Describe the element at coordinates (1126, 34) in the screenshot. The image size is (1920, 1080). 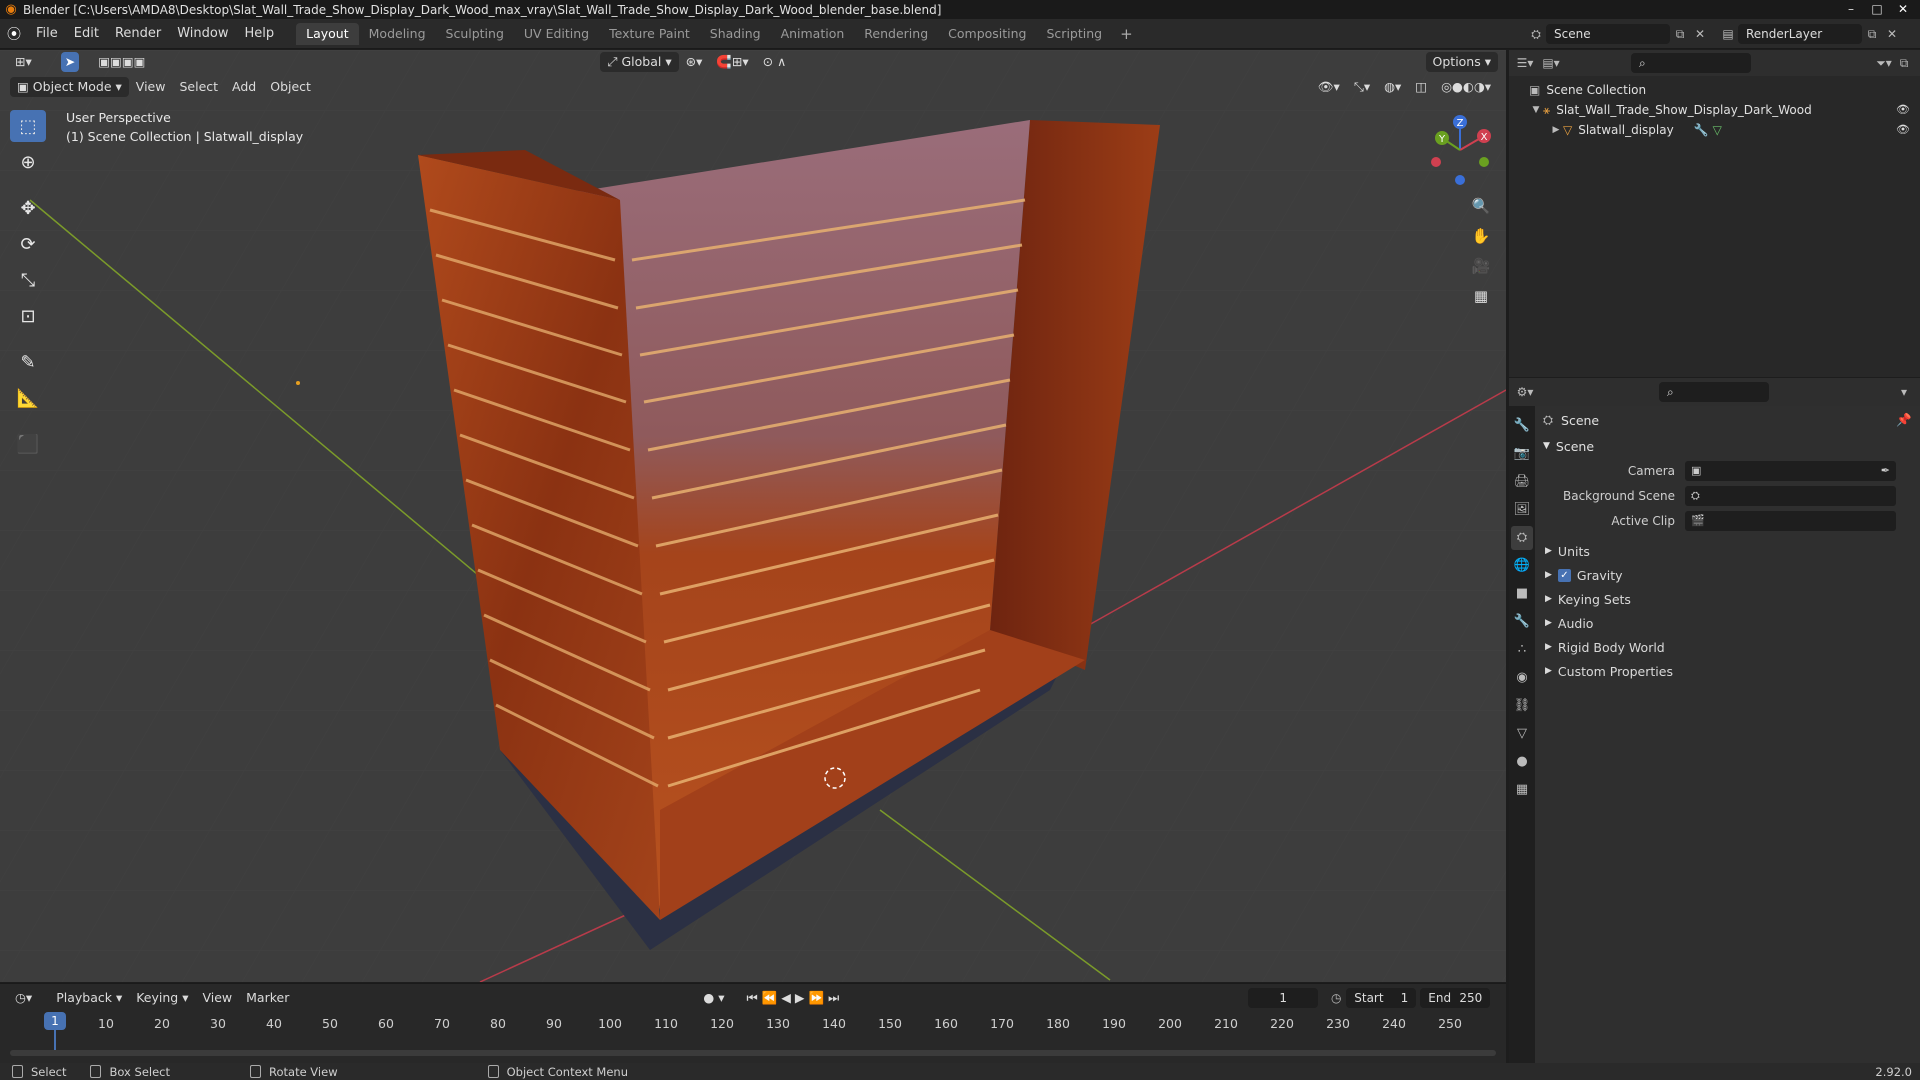
I see `add-workspace-button: +` at that location.